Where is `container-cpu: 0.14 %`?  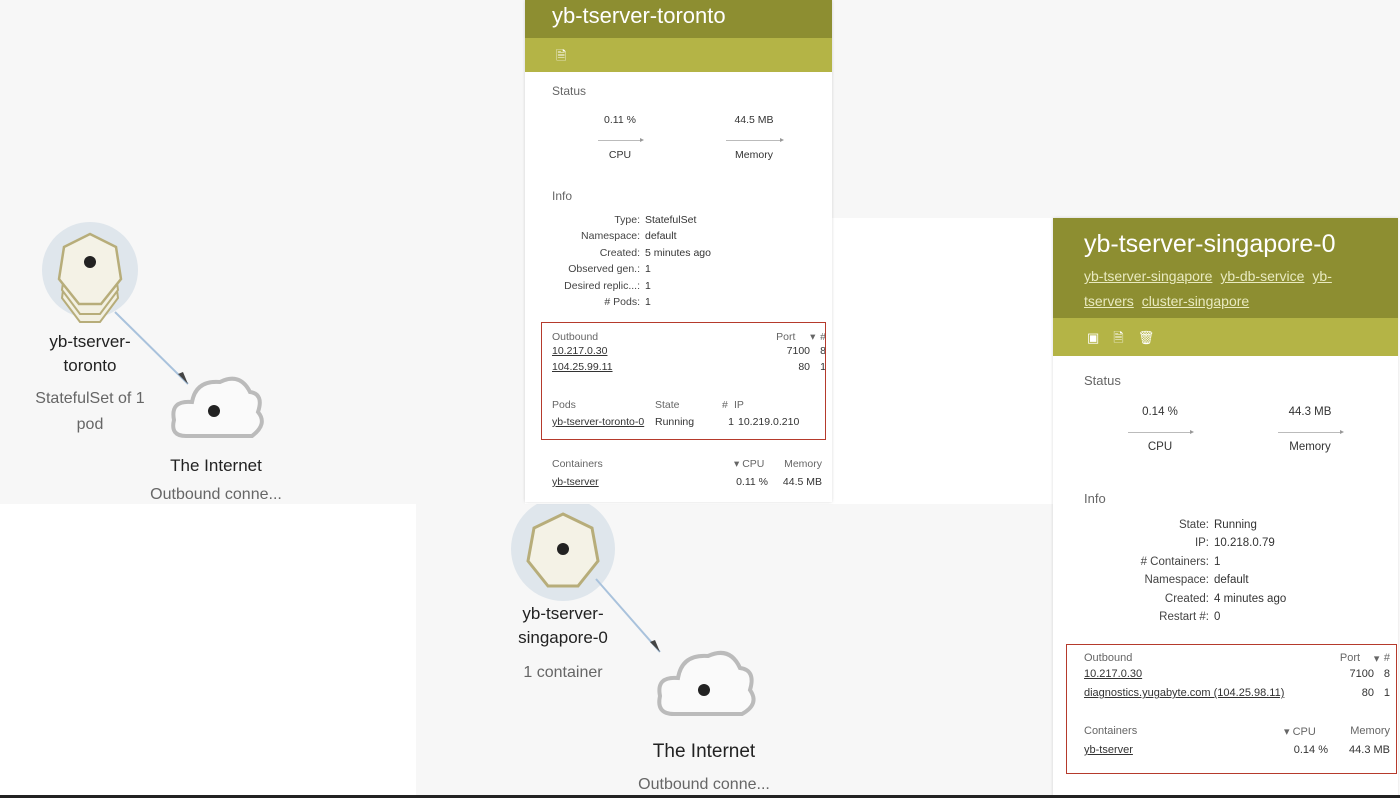 container-cpu: 0.14 % is located at coordinates (1310, 750).